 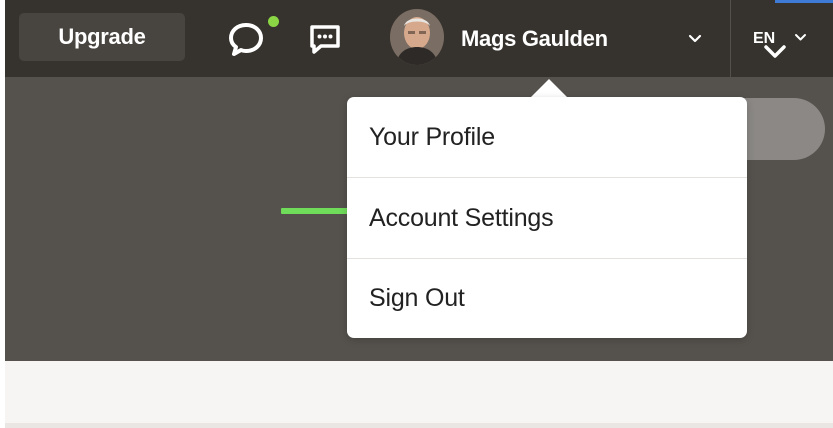 I want to click on language-chevron-icon, so click(x=800, y=37).